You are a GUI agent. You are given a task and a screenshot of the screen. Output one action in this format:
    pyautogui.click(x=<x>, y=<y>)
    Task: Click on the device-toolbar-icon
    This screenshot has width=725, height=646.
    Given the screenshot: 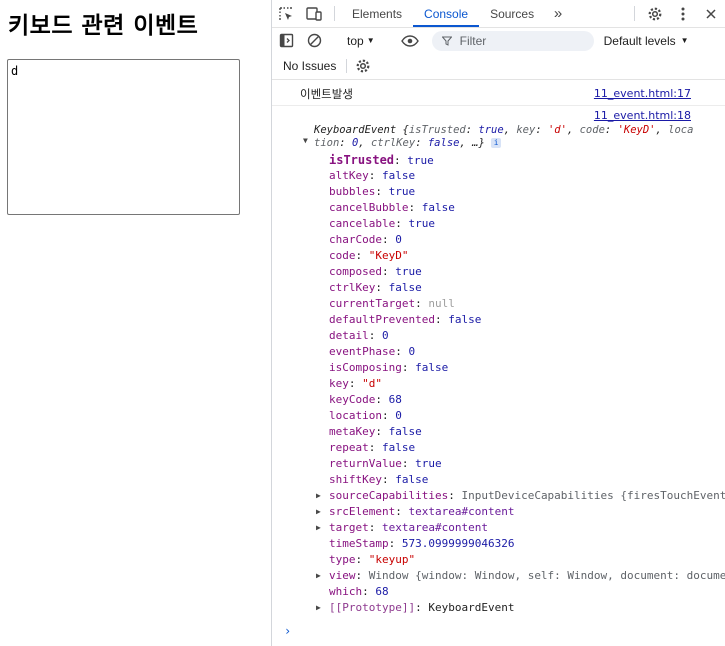 What is the action you would take?
    pyautogui.click(x=314, y=13)
    